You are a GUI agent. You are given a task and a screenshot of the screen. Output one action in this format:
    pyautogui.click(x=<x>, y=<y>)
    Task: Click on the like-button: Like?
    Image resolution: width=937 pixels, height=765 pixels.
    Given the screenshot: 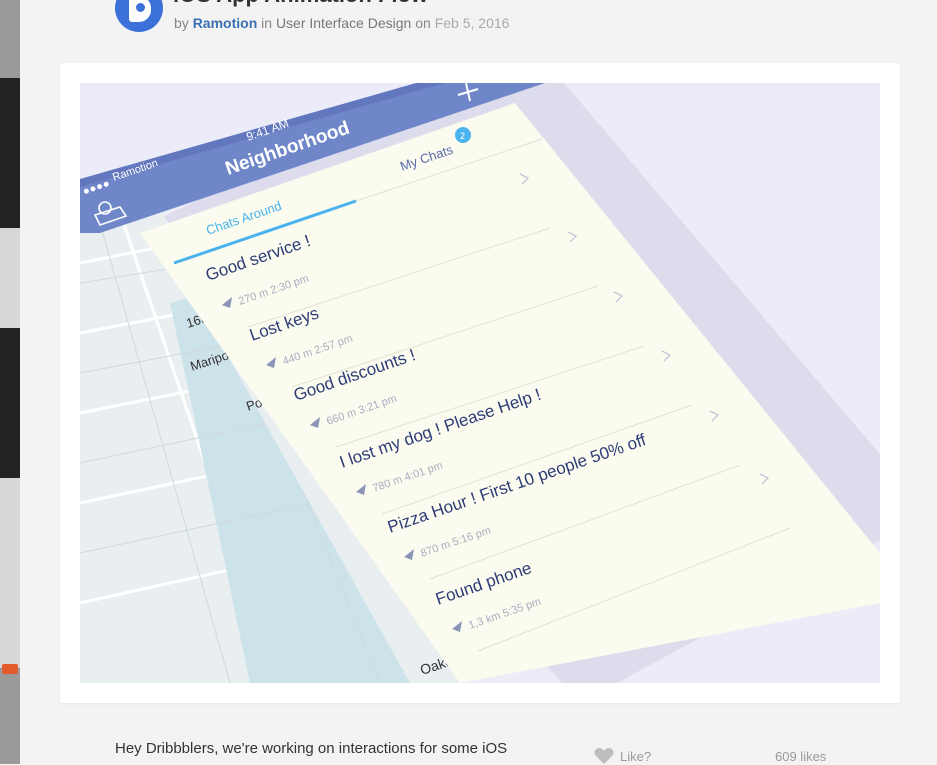 What is the action you would take?
    pyautogui.click(x=622, y=756)
    